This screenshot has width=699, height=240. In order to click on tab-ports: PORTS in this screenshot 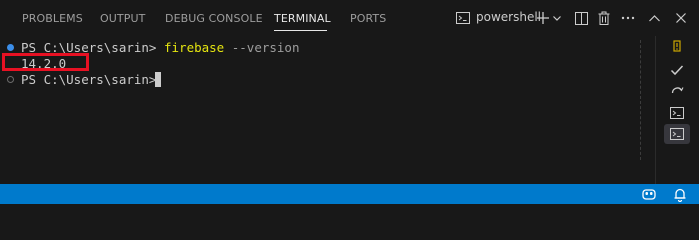, I will do `click(368, 18)`.